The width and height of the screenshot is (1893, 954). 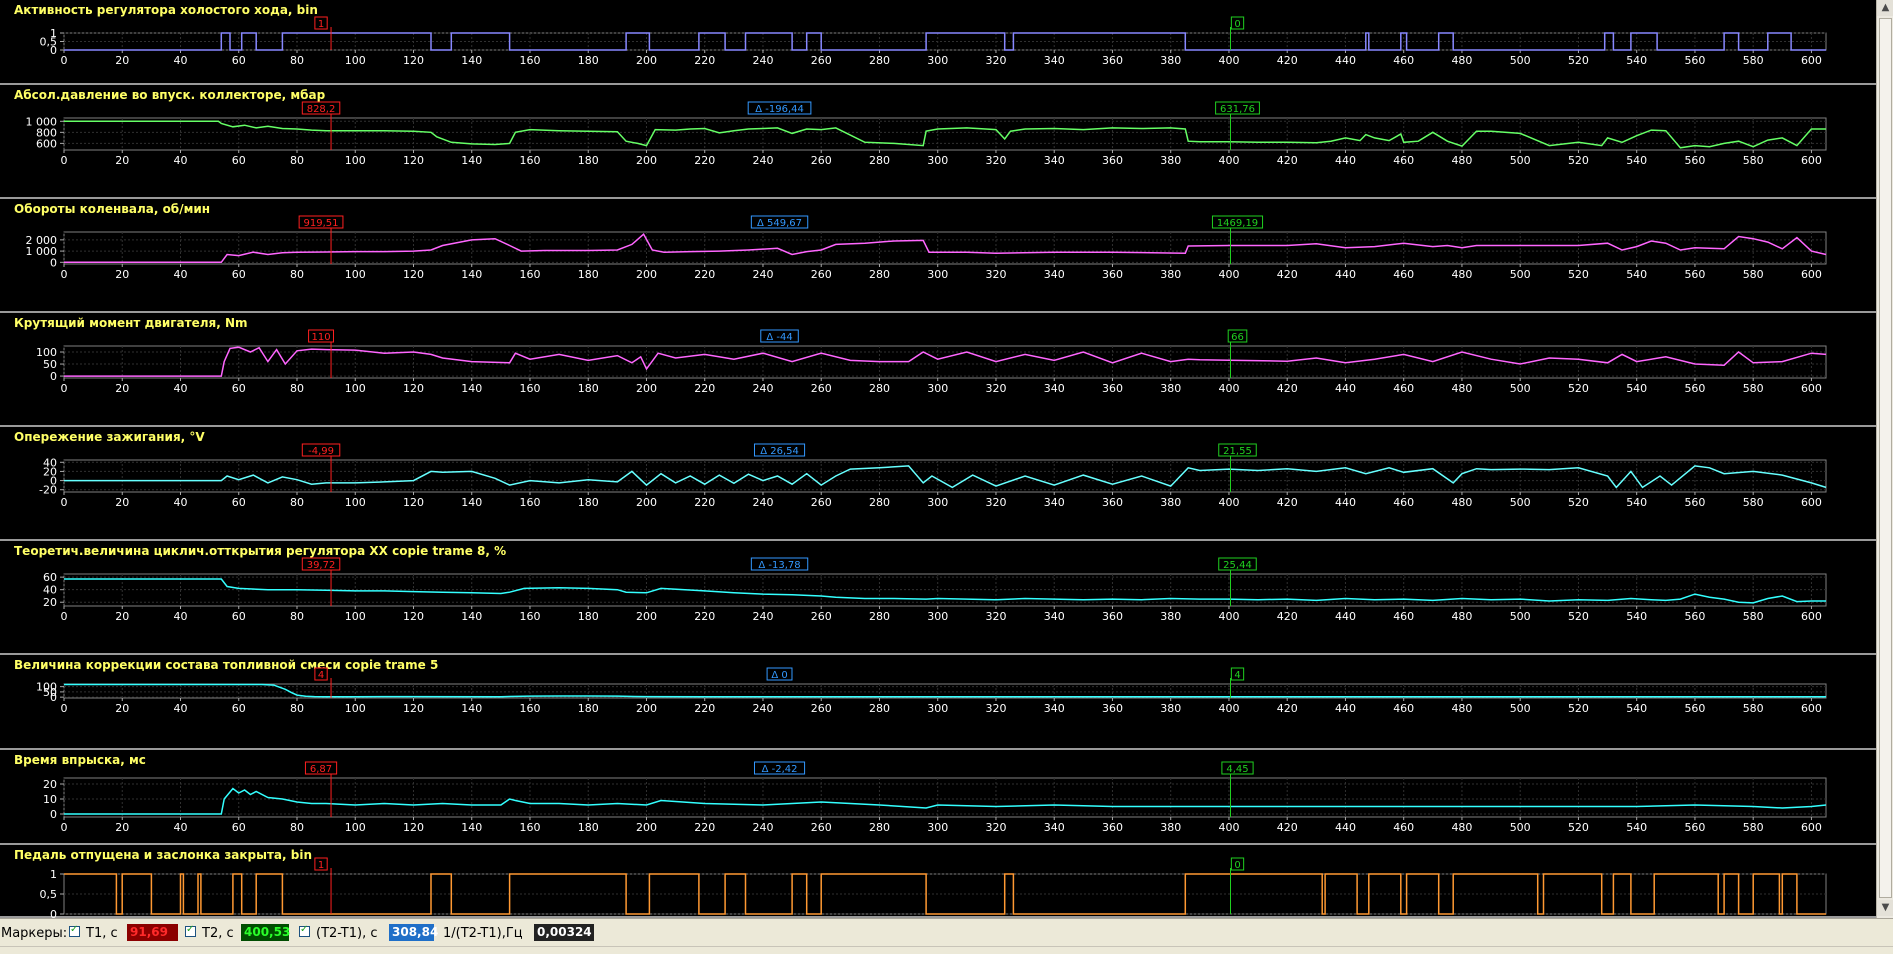 I want to click on dt-checkbox, so click(x=304, y=930).